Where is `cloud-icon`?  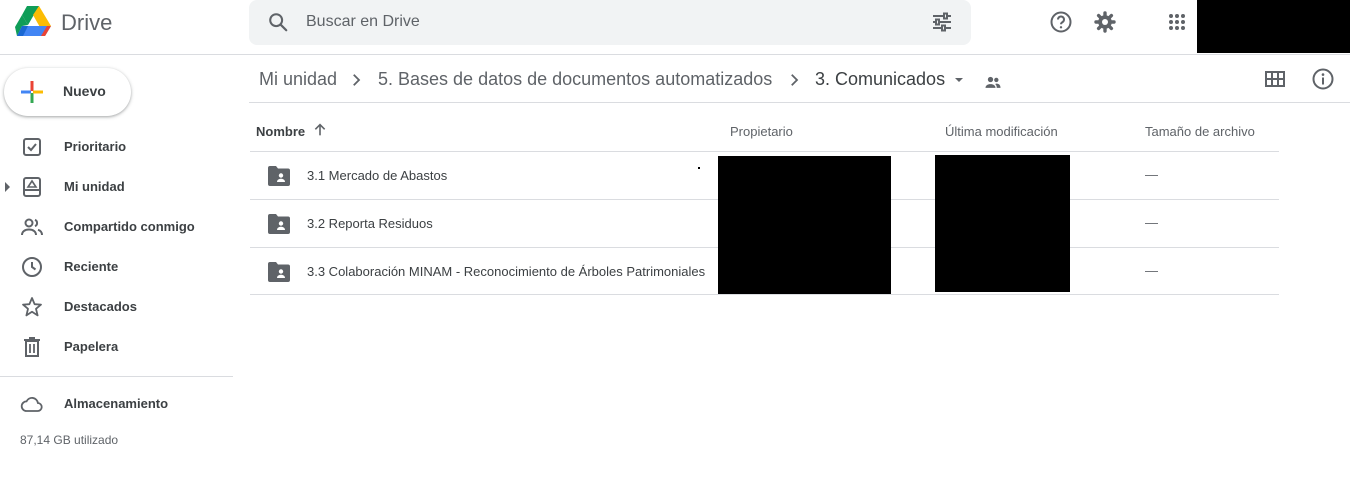
cloud-icon is located at coordinates (31, 404).